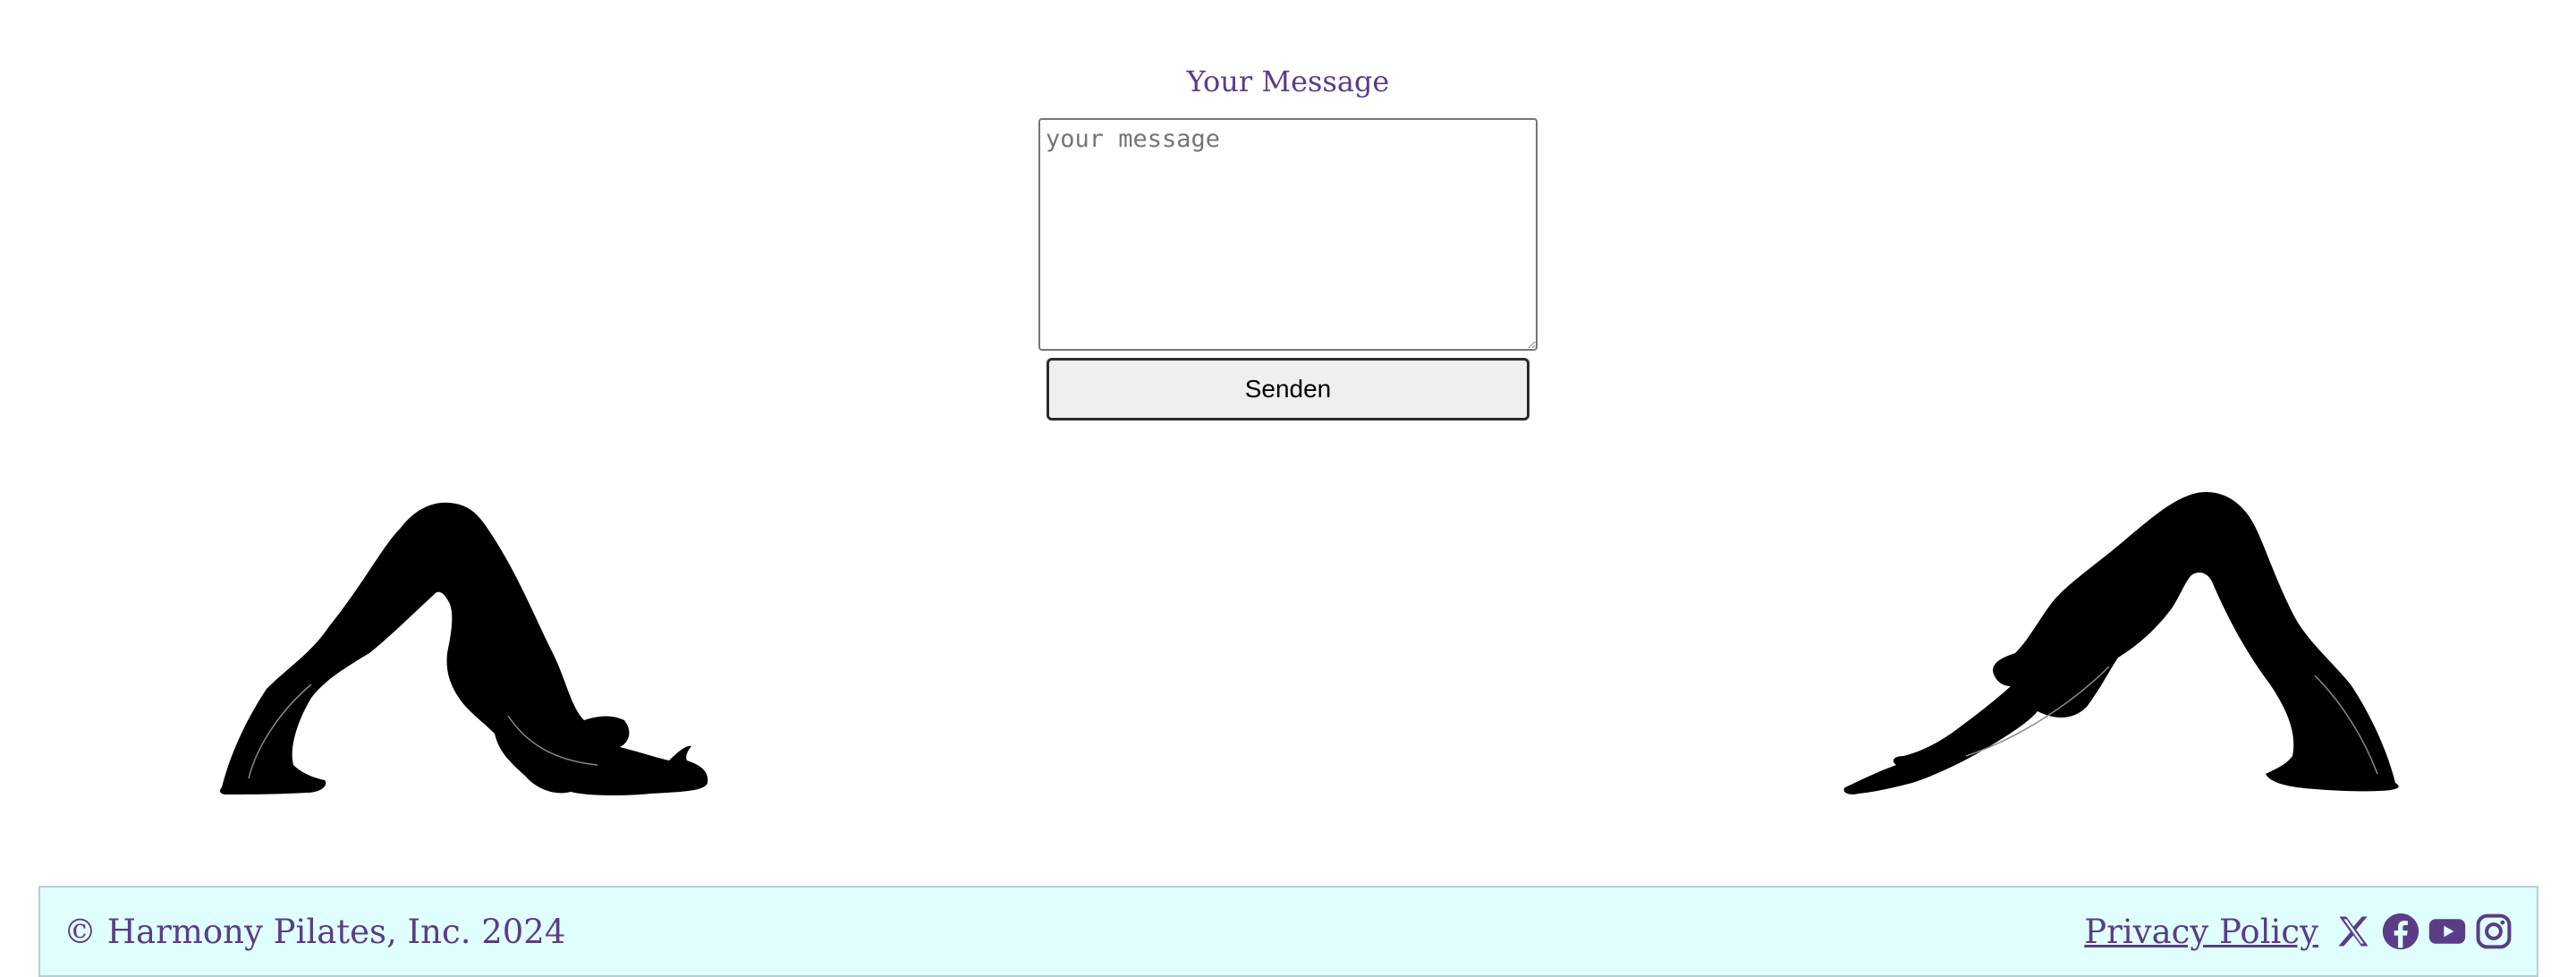  Describe the element at coordinates (2447, 931) in the screenshot. I see `youtube-icon` at that location.